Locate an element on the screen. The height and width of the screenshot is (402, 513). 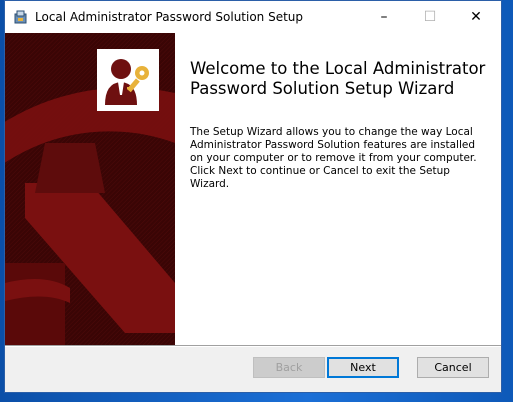
back-button: Back is located at coordinates (289, 367).